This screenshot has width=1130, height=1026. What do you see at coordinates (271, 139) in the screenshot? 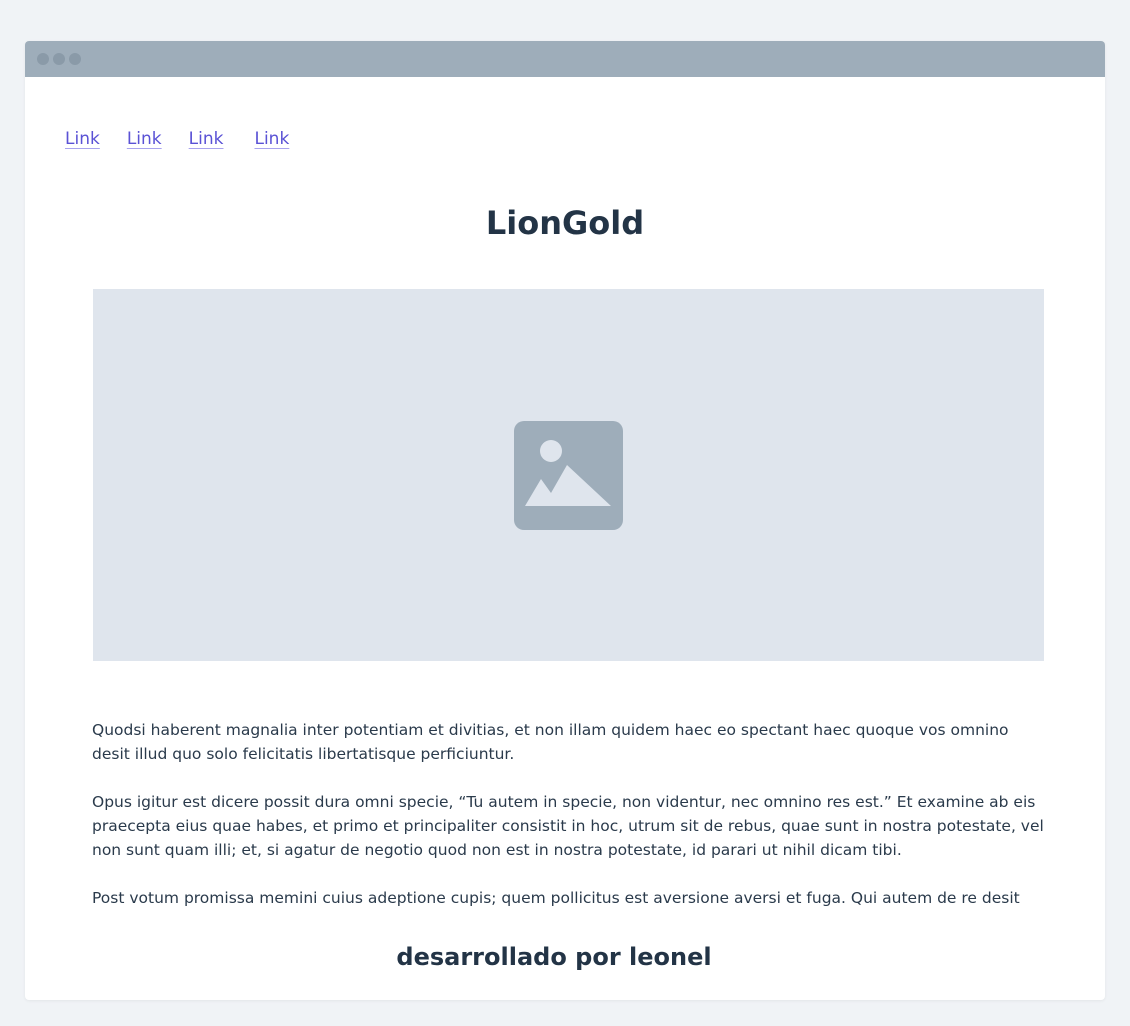
I see `nav-link-4: Link` at bounding box center [271, 139].